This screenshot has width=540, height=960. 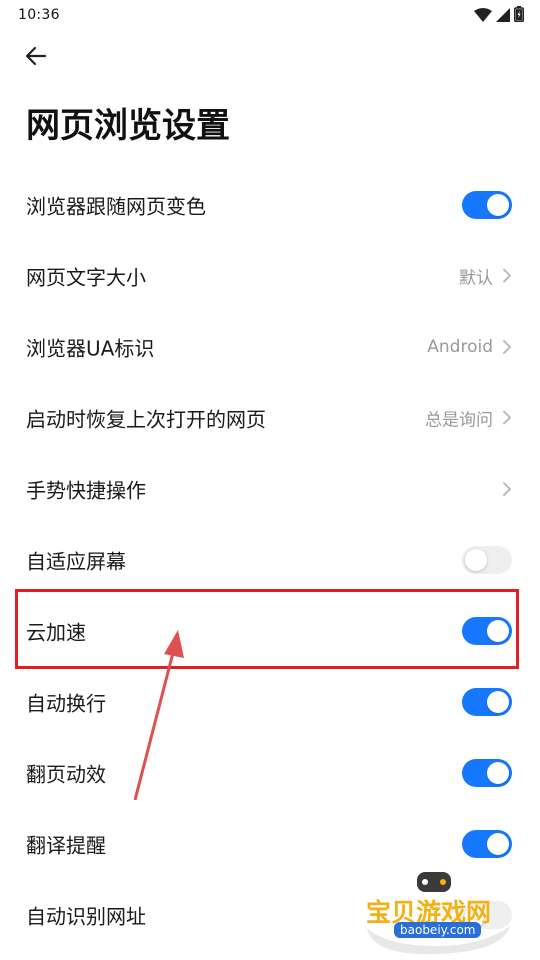 I want to click on page-title: 网页浏览设置, so click(x=128, y=126).